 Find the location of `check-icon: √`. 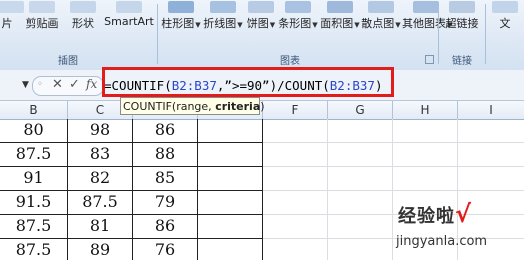

check-icon: √ is located at coordinates (463, 214).